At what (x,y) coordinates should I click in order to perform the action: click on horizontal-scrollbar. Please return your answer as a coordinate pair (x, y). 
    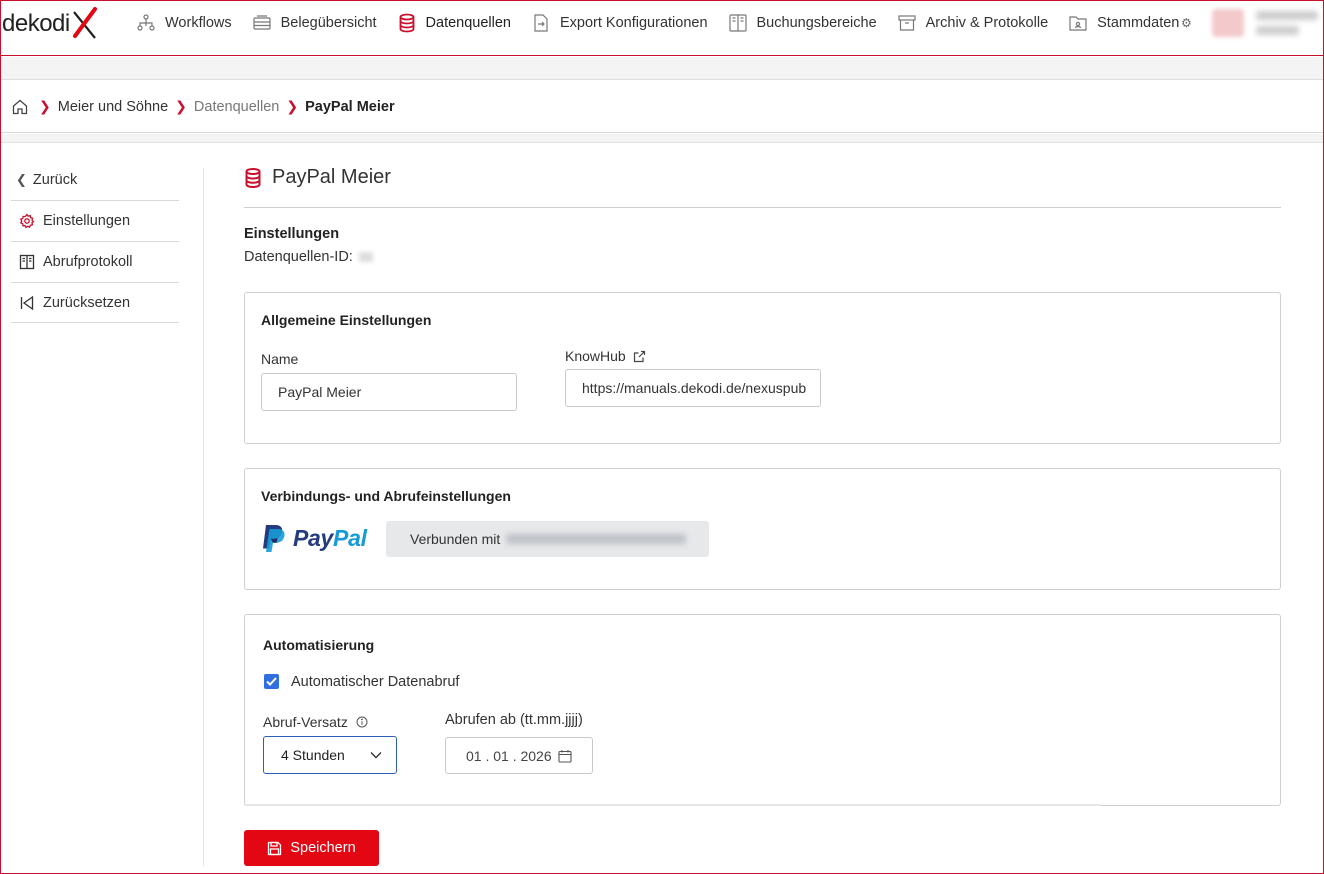
    Looking at the image, I should click on (673, 805).